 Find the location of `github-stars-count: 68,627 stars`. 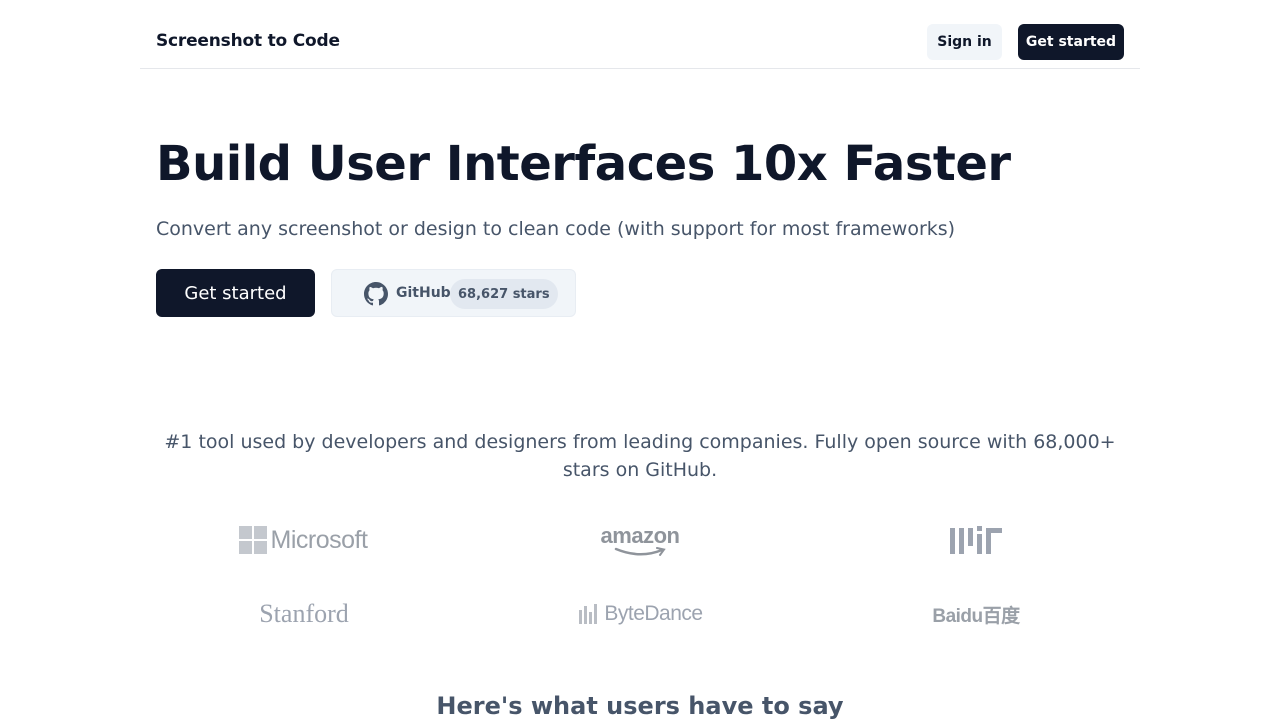

github-stars-count: 68,627 stars is located at coordinates (504, 294).